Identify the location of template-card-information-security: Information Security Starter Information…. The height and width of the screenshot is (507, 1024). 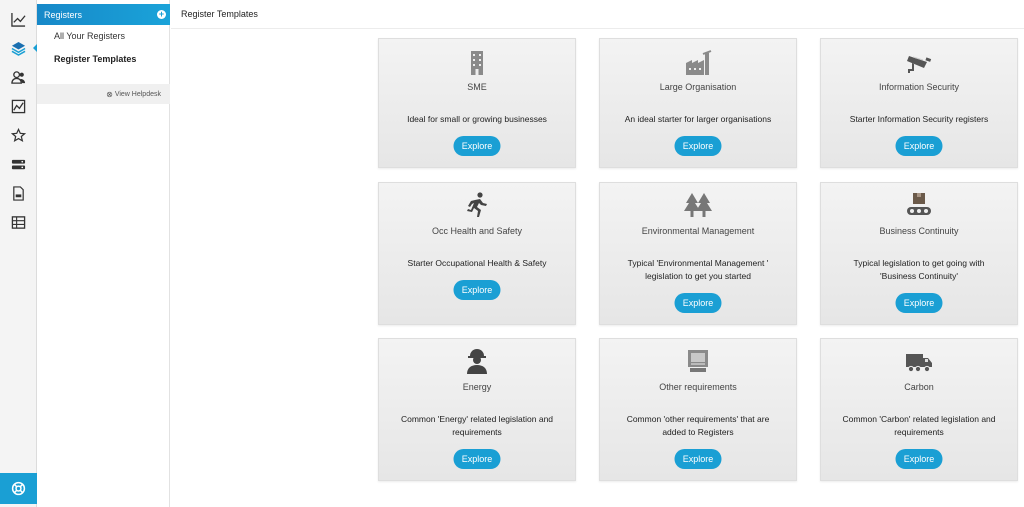
(919, 103).